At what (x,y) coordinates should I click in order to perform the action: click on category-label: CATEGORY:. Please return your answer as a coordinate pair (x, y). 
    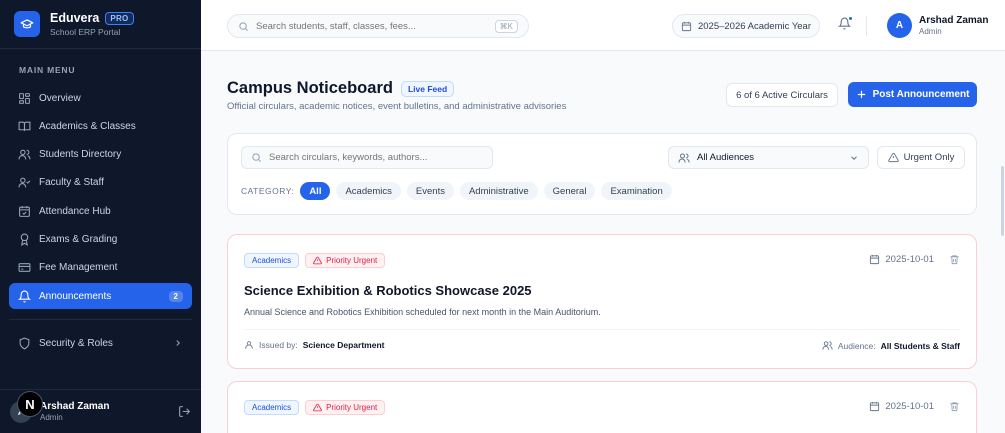
    Looking at the image, I should click on (268, 191).